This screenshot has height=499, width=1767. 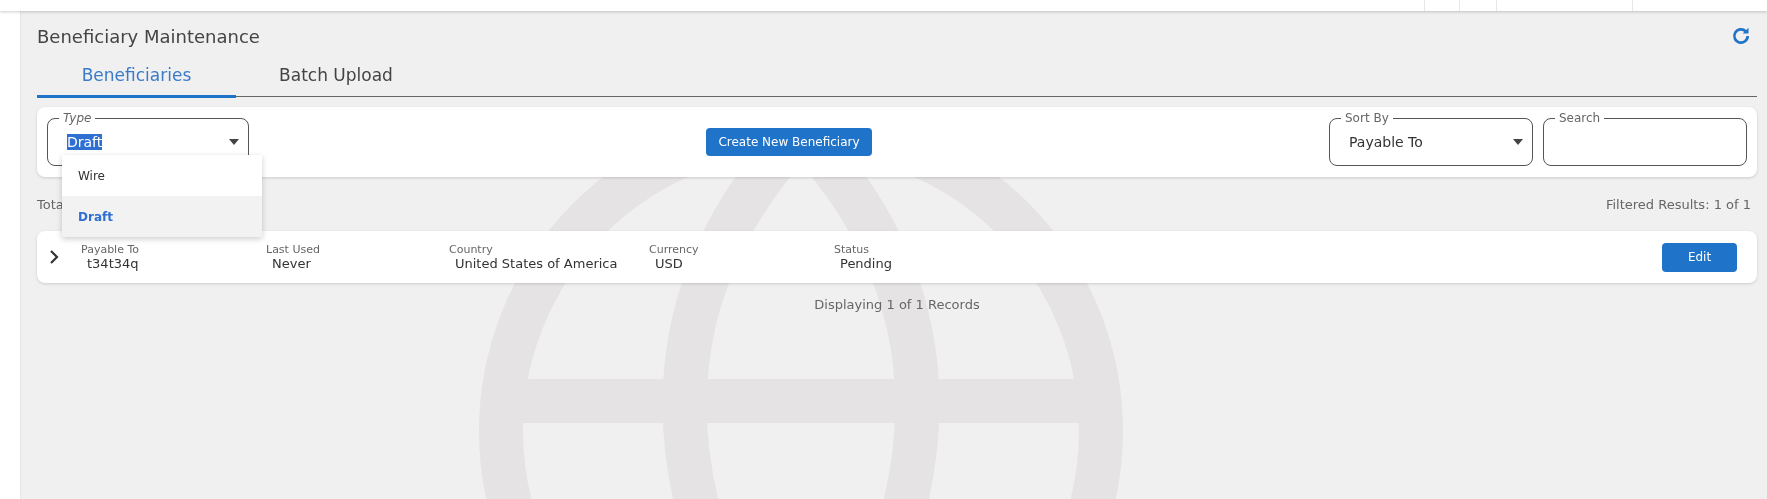 I want to click on edit-button: Edit, so click(x=1699, y=257).